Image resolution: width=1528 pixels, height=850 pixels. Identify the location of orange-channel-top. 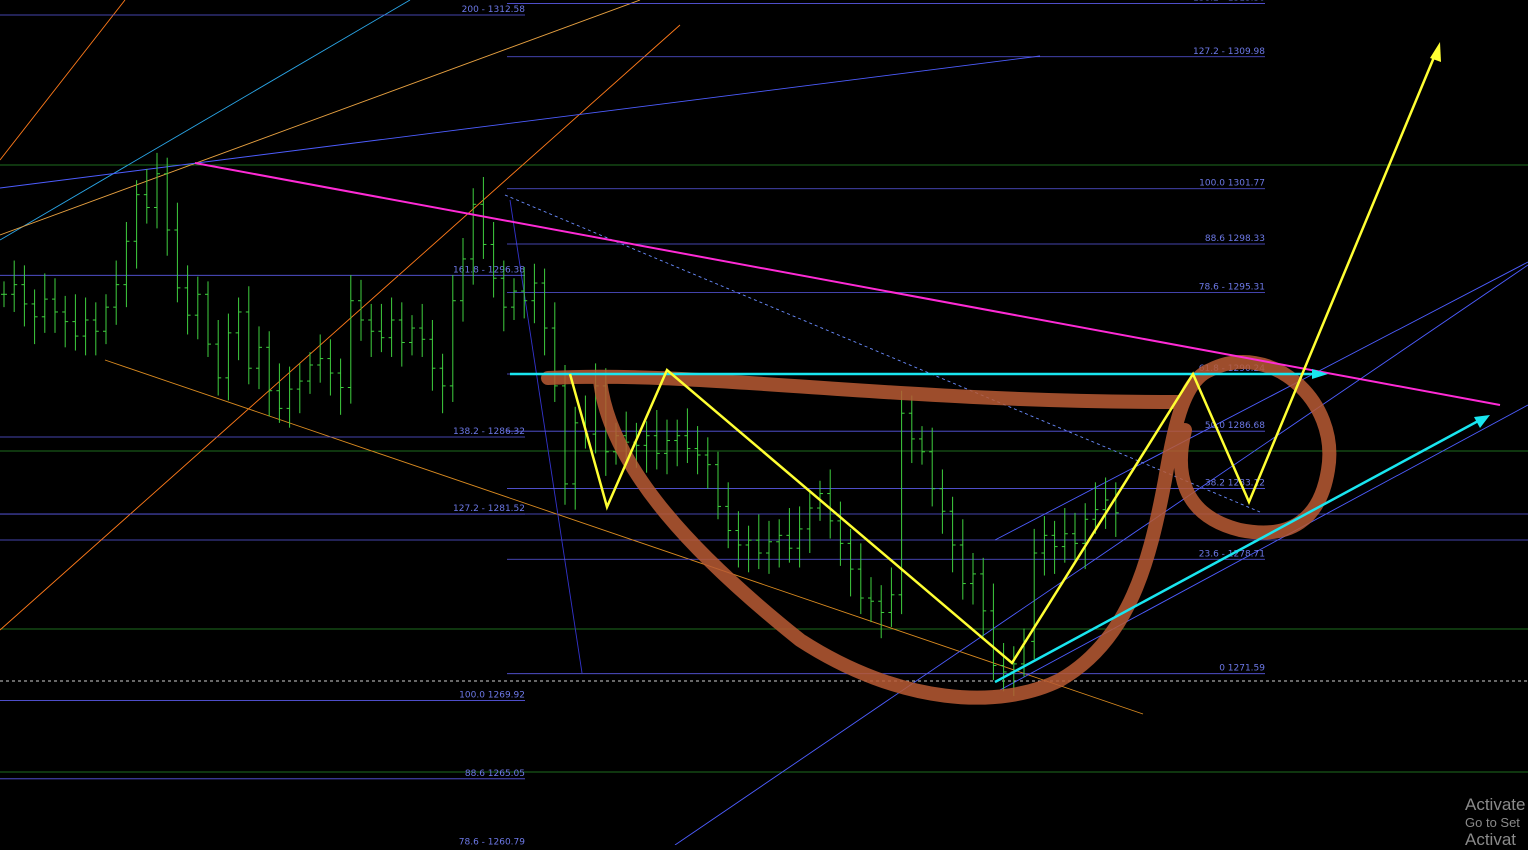
(63, 80).